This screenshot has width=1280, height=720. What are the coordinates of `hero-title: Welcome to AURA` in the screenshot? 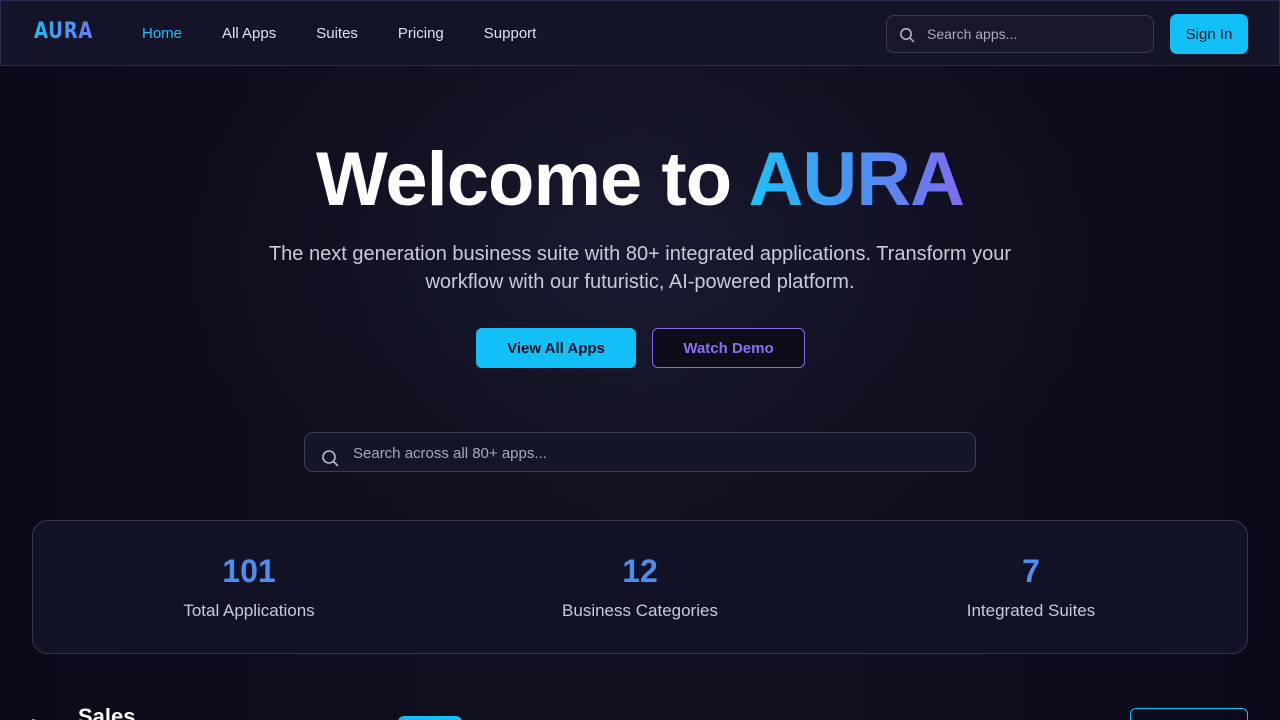 It's located at (640, 179).